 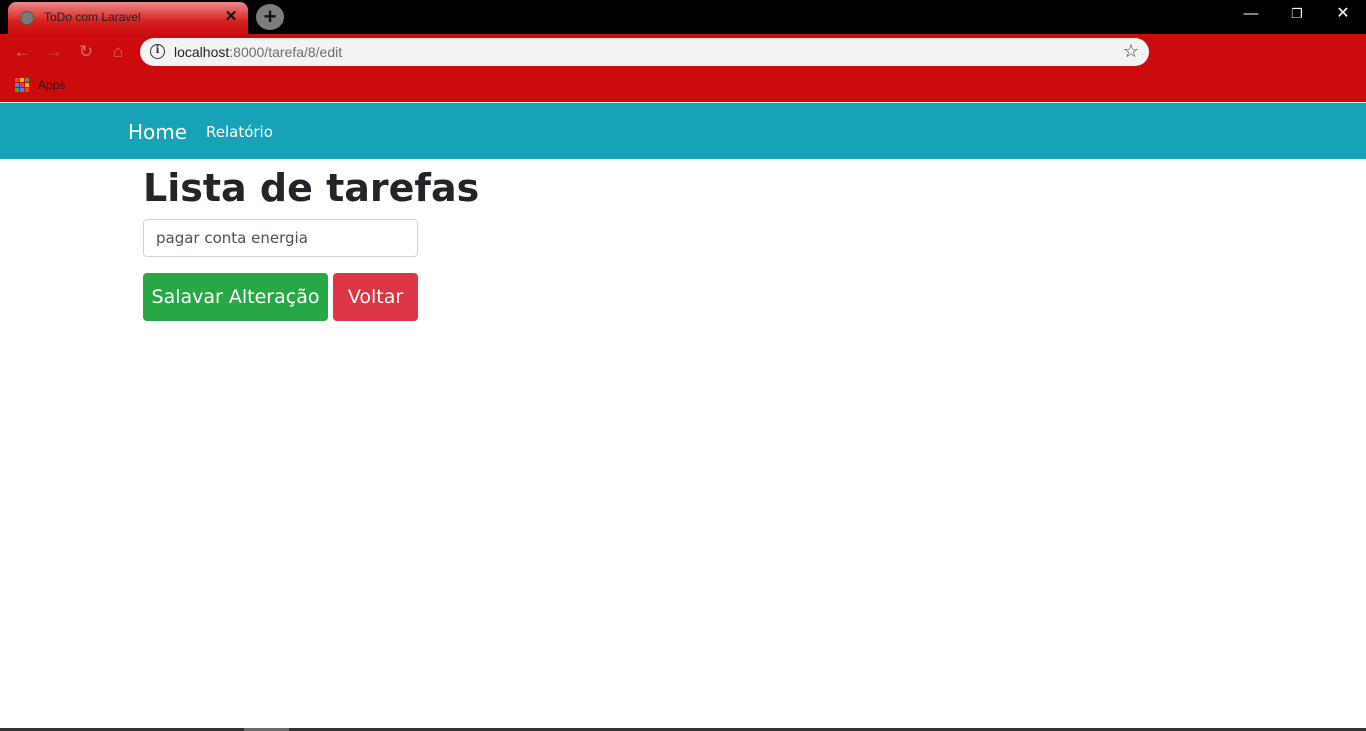 I want to click on apps-grid-icon, so click(x=22, y=85).